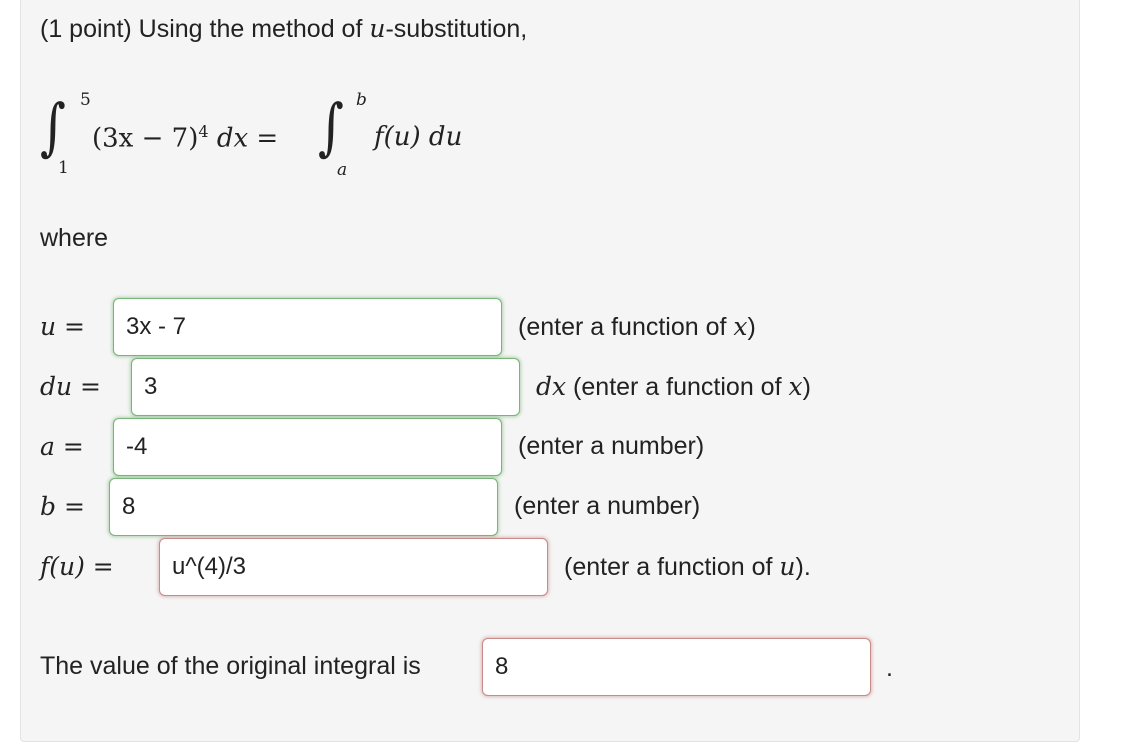 The height and width of the screenshot is (756, 1136). I want to click on intro-variable: u, so click(377, 28).